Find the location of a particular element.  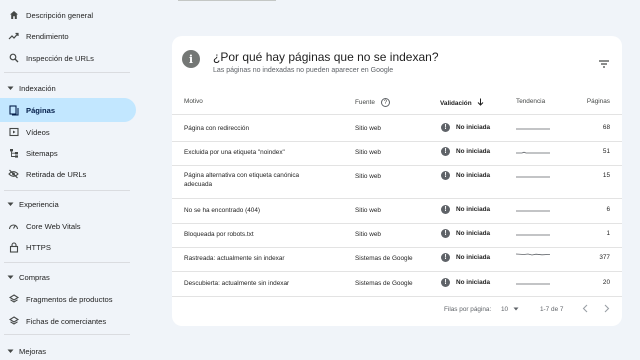

sidebar-item-label: HTTPS is located at coordinates (38, 247).